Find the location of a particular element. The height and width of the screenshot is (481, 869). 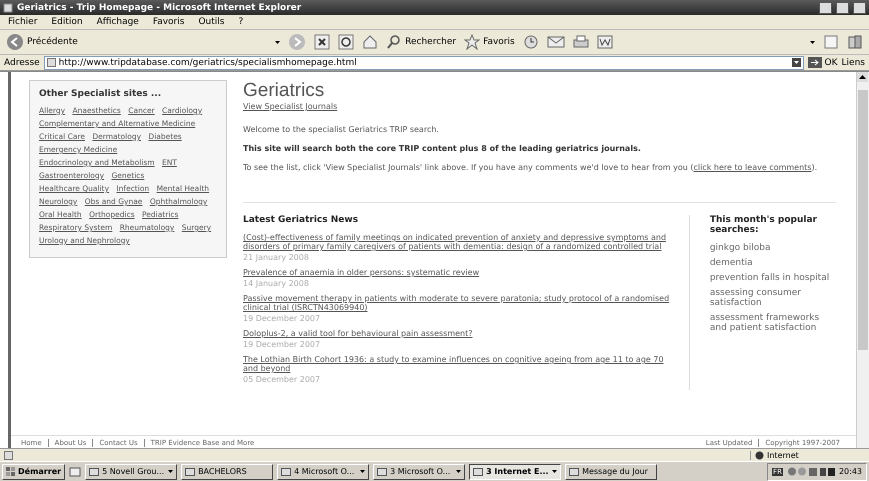

search-term: dementia is located at coordinates (773, 263).